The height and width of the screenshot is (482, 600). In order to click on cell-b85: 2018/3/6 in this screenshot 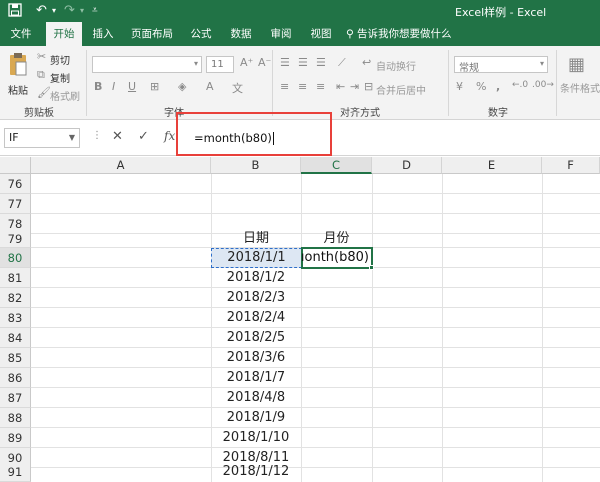, I will do `click(256, 358)`.